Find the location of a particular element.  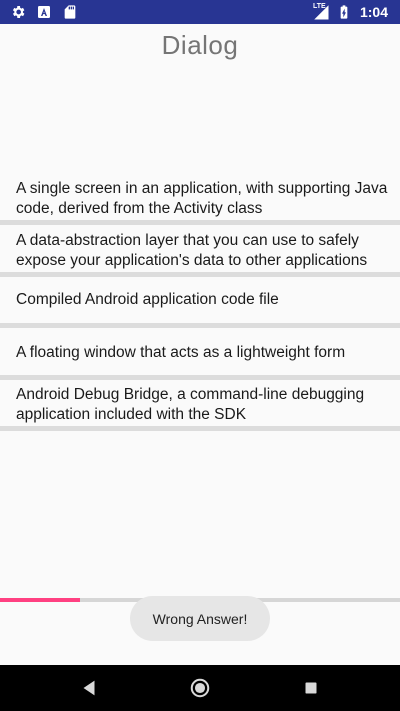

answer-option-3: Compiled Android application code file is located at coordinates (200, 300).